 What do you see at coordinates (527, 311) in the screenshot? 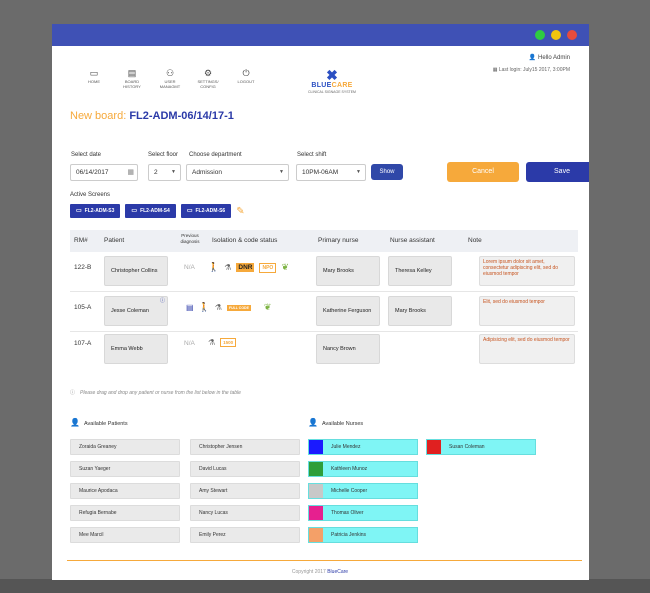
I see `note-field: Elit, sed do eiusmod tempor` at bounding box center [527, 311].